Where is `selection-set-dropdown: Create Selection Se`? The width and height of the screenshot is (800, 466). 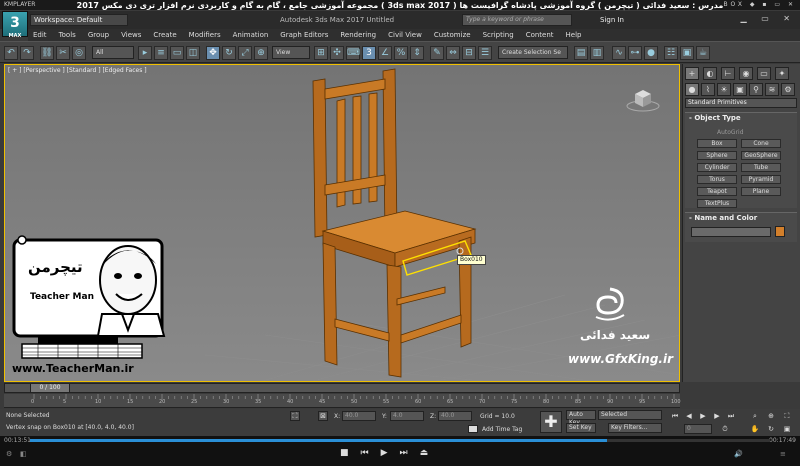 selection-set-dropdown: Create Selection Se is located at coordinates (533, 52).